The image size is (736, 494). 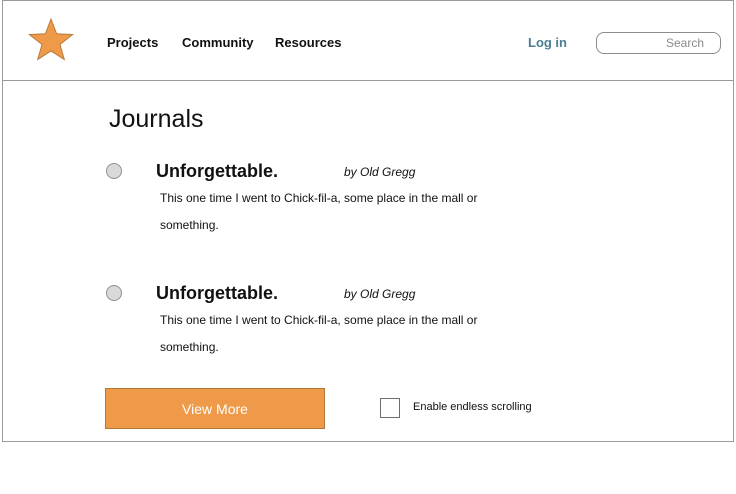 I want to click on nav-projects: Projects, so click(x=132, y=42).